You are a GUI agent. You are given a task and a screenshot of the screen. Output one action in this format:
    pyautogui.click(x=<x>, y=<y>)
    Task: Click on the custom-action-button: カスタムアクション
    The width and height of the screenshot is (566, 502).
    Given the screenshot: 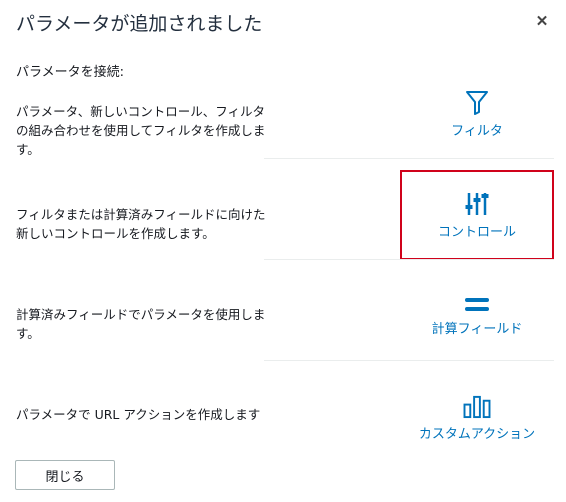 What is the action you would take?
    pyautogui.click(x=477, y=418)
    